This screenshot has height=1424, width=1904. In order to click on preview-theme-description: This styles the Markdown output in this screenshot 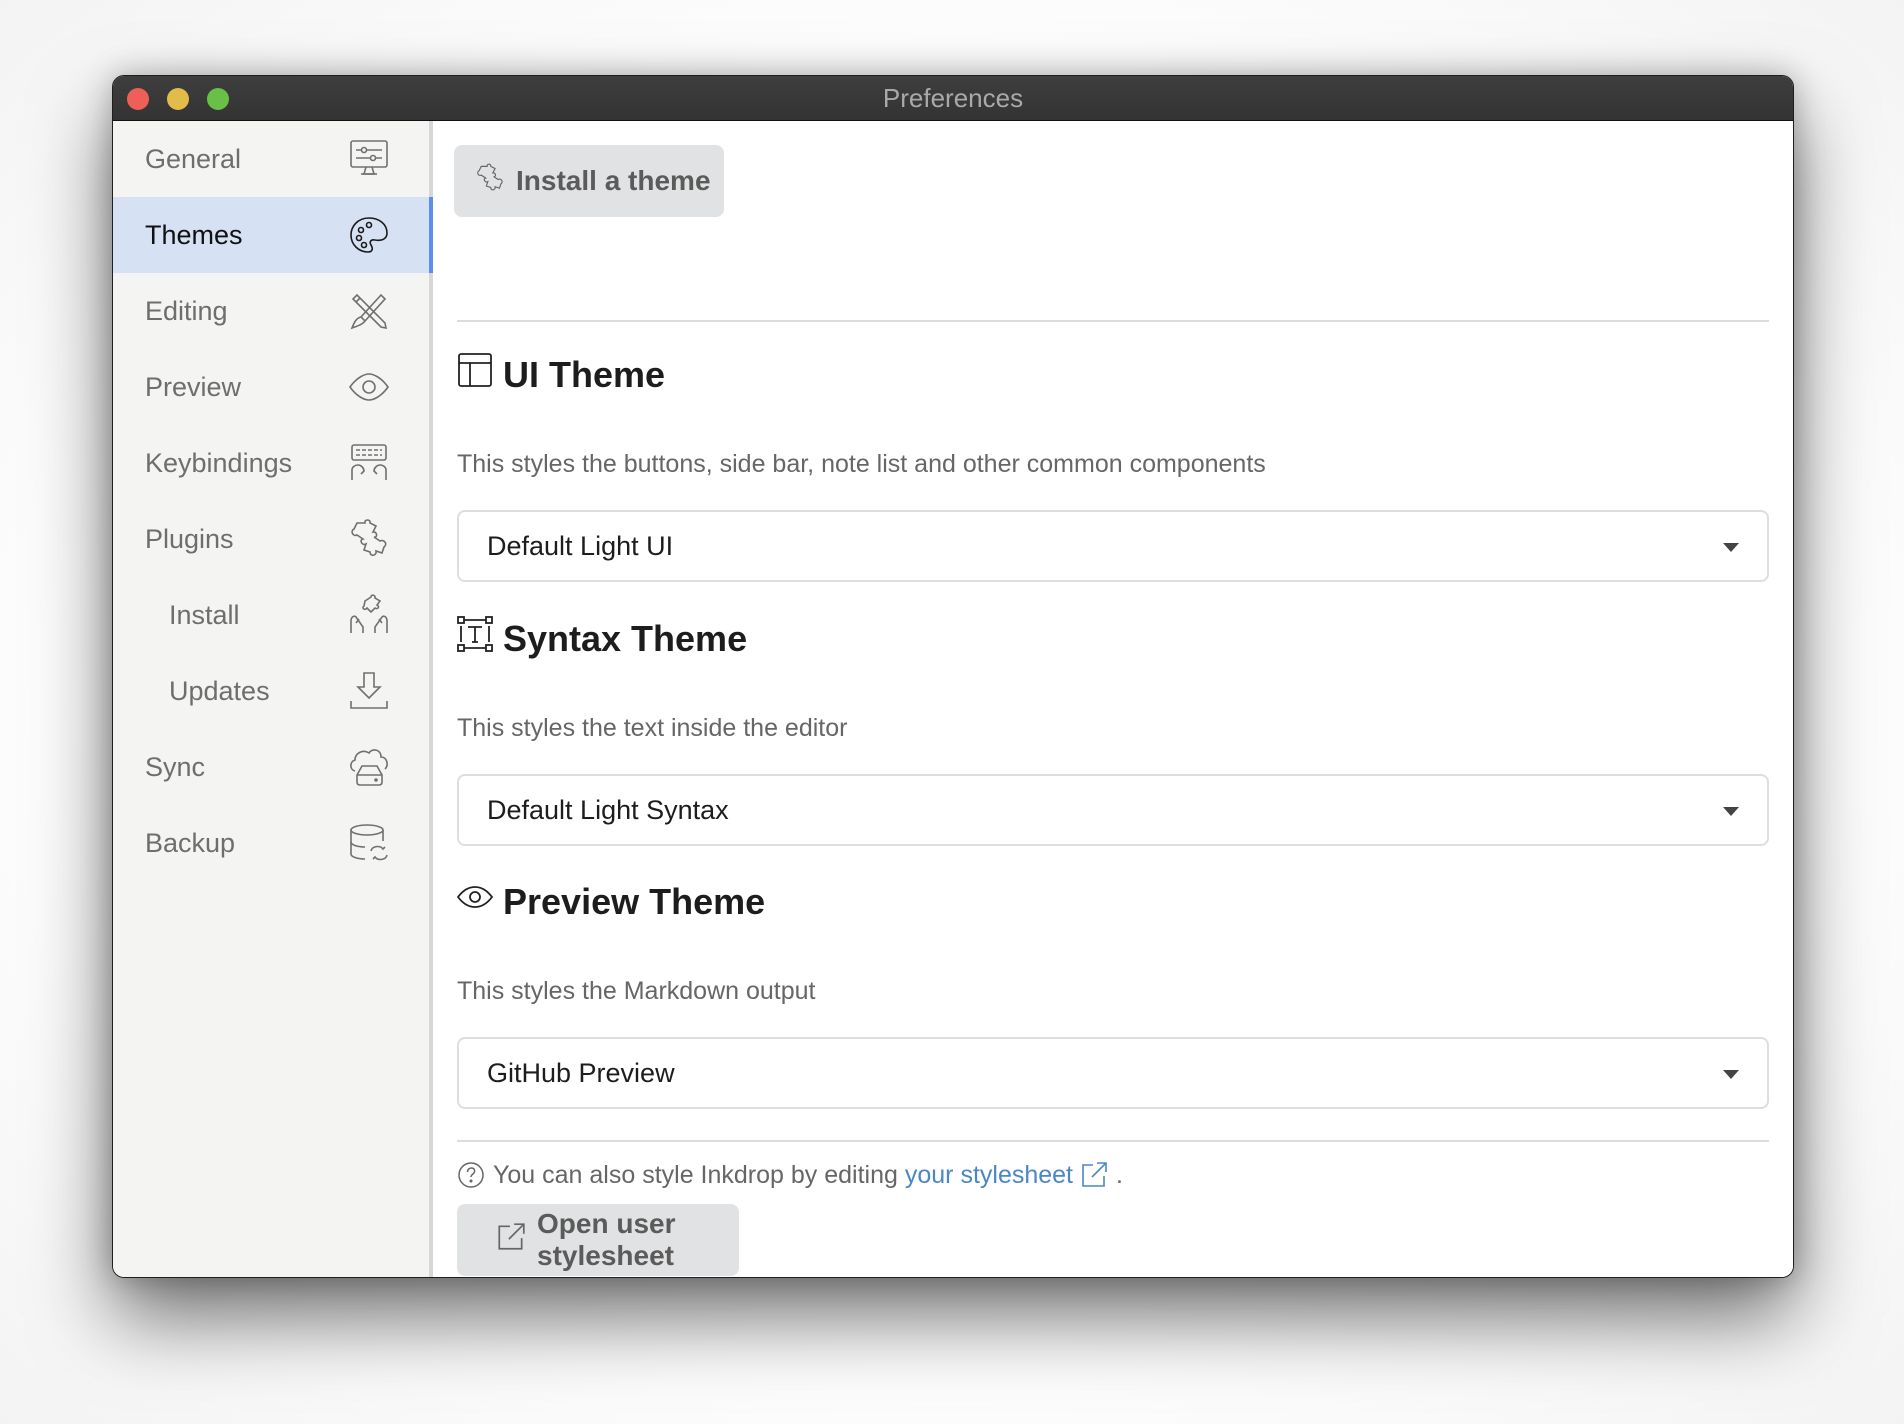, I will do `click(636, 991)`.